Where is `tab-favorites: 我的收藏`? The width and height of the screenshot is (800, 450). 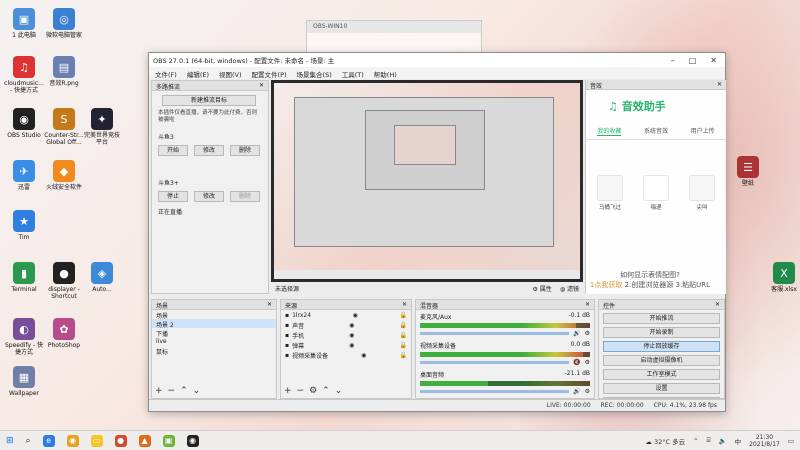 tab-favorites: 我的收藏 is located at coordinates (609, 131).